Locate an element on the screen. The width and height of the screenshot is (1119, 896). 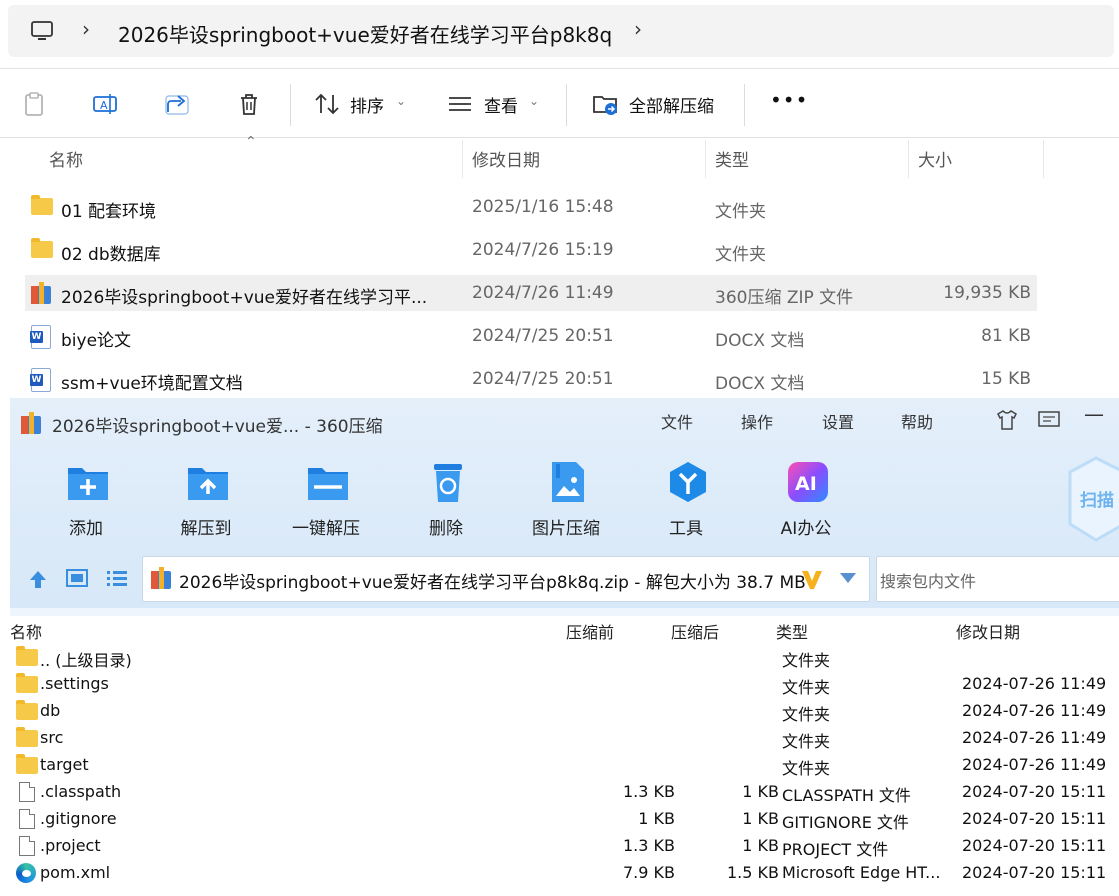
word-icon: W is located at coordinates (41, 337).